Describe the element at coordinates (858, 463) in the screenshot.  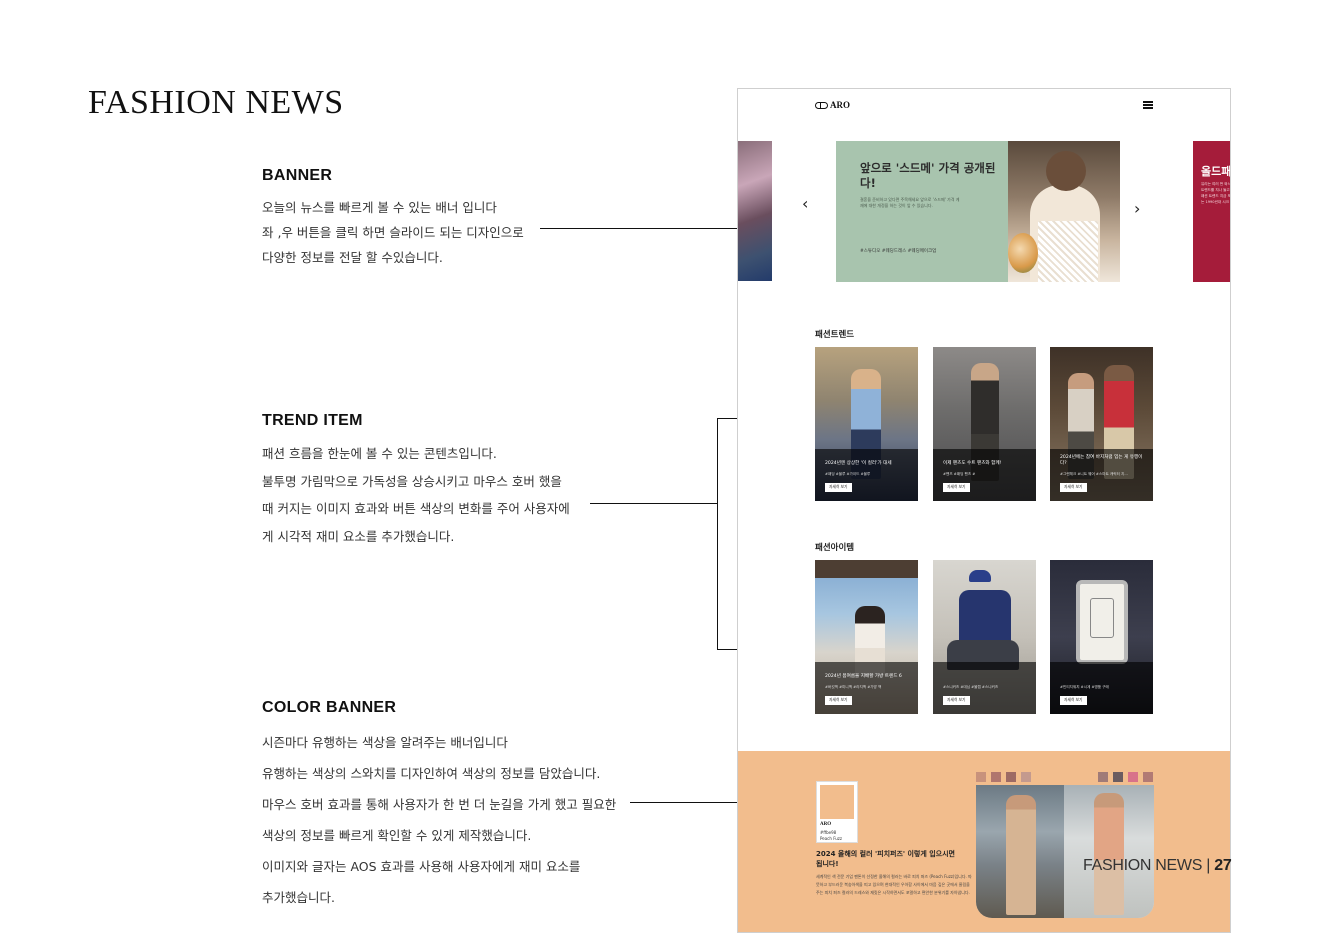
I see `card-title: 2024년엔 상상한 '이 컬러'가 대세` at that location.